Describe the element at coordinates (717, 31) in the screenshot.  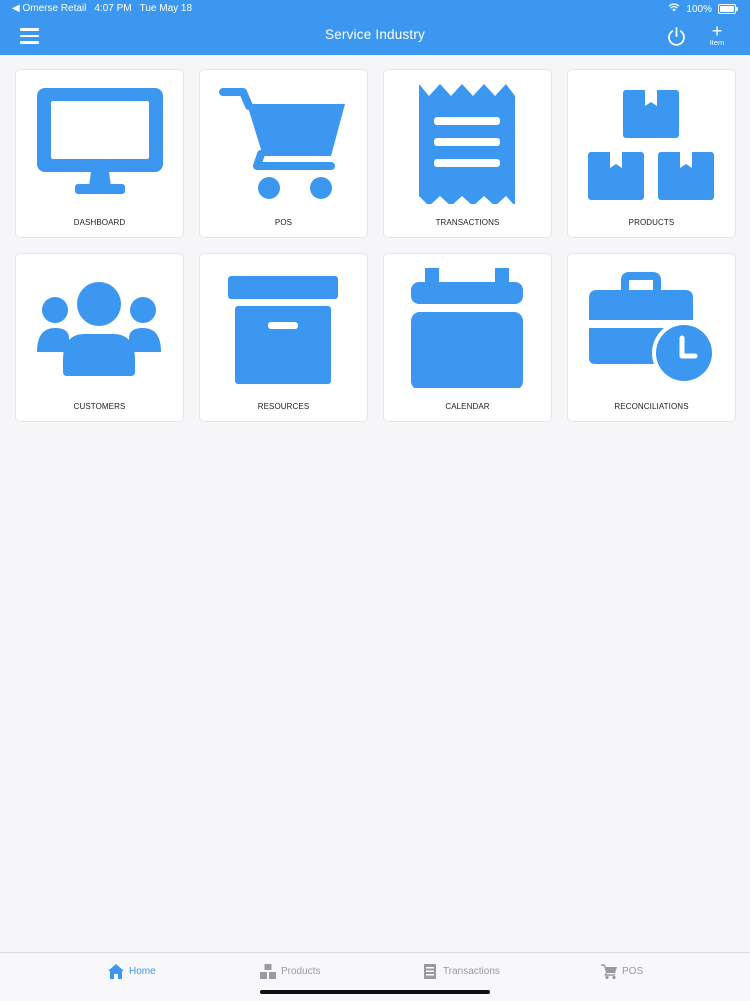
I see `plus-icon: +` at that location.